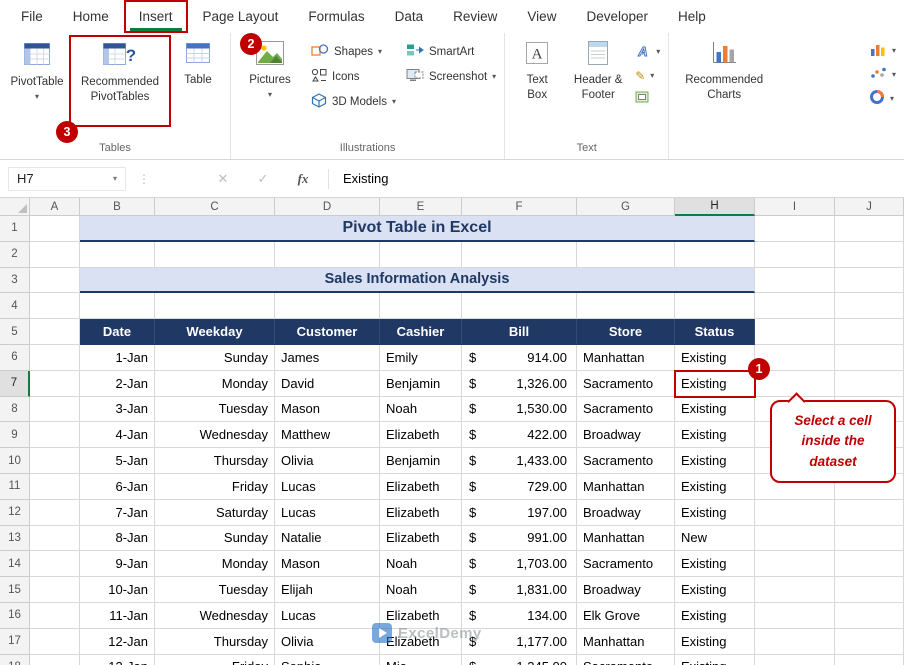 Image resolution: width=904 pixels, height=665 pixels. Describe the element at coordinates (451, 76) in the screenshot. I see `screenshot-button: Screenshot ▾` at that location.